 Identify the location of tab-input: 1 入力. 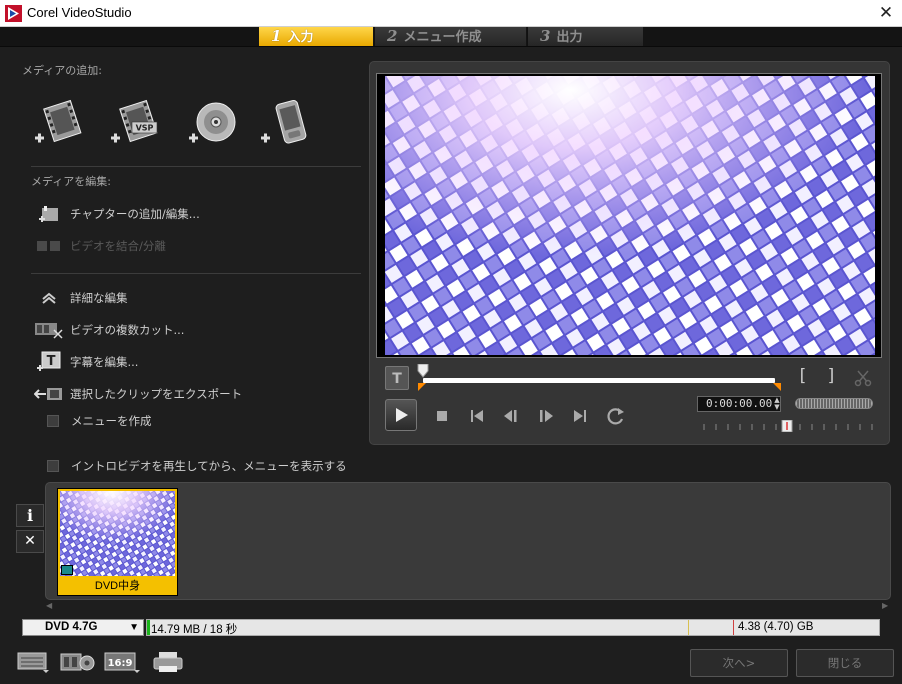
(316, 36).